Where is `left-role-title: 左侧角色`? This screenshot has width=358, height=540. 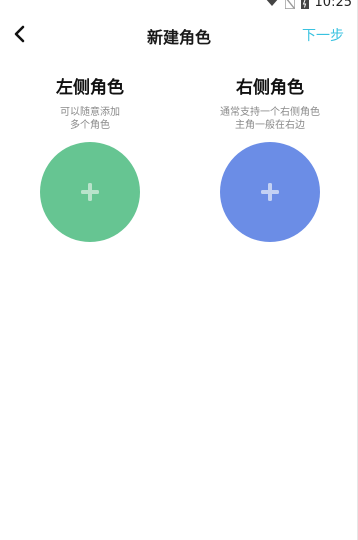
left-role-title: 左侧角色 is located at coordinates (90, 88).